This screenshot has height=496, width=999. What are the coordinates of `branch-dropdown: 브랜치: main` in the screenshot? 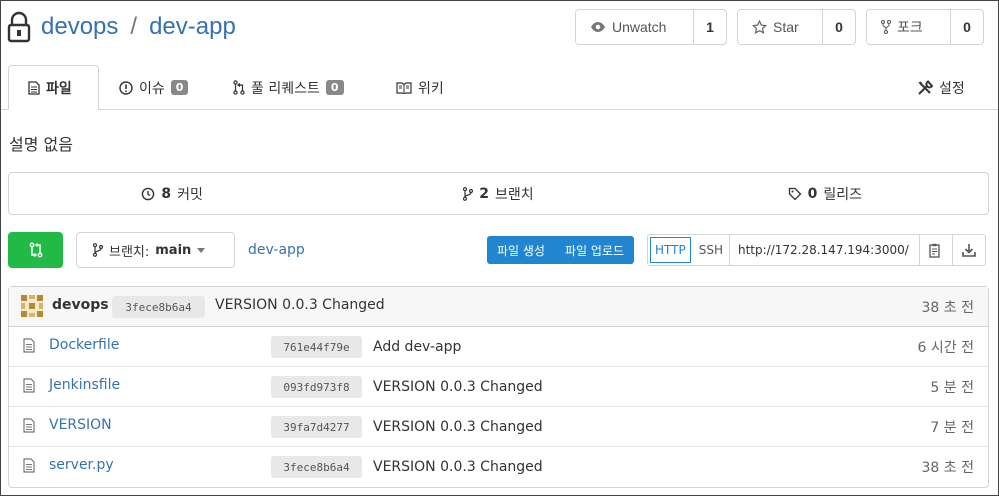 It's located at (155, 250).